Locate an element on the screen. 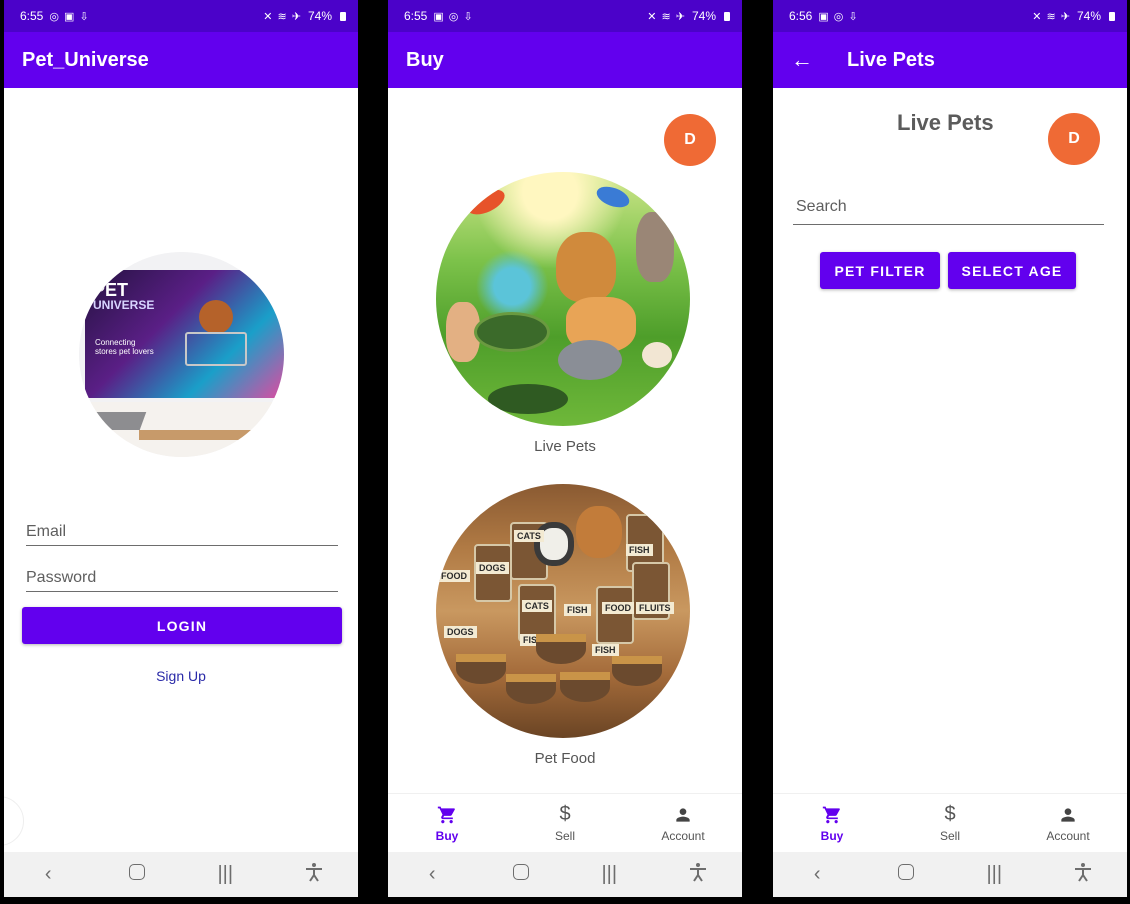  email-field is located at coordinates (182, 532).